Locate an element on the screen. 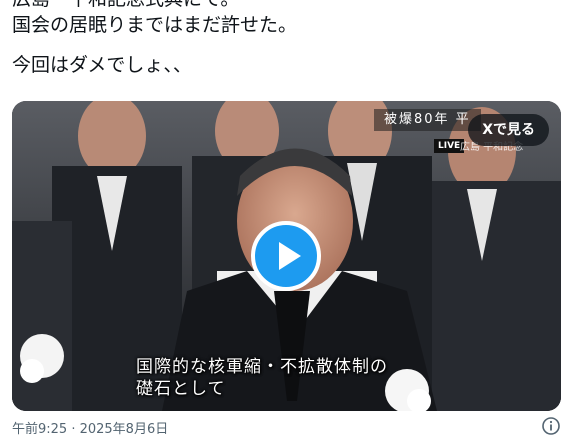 The height and width of the screenshot is (437, 576). caption-line: 礎石として is located at coordinates (181, 389).